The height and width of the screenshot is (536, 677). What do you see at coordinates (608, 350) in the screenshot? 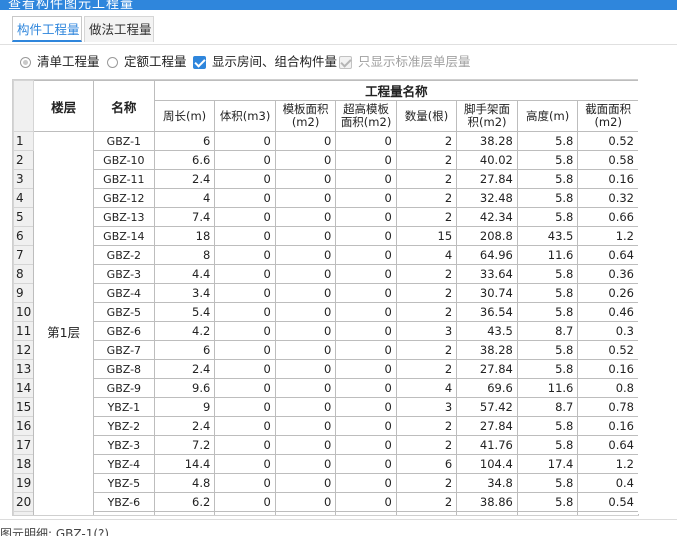
I see `value-cell: 0.52` at bounding box center [608, 350].